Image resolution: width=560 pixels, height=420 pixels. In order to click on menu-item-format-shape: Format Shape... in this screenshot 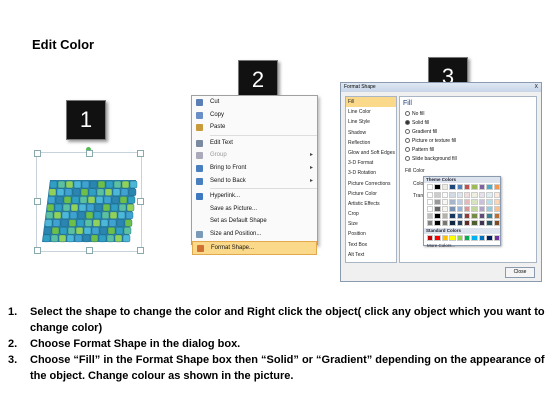, I will do `click(254, 248)`.